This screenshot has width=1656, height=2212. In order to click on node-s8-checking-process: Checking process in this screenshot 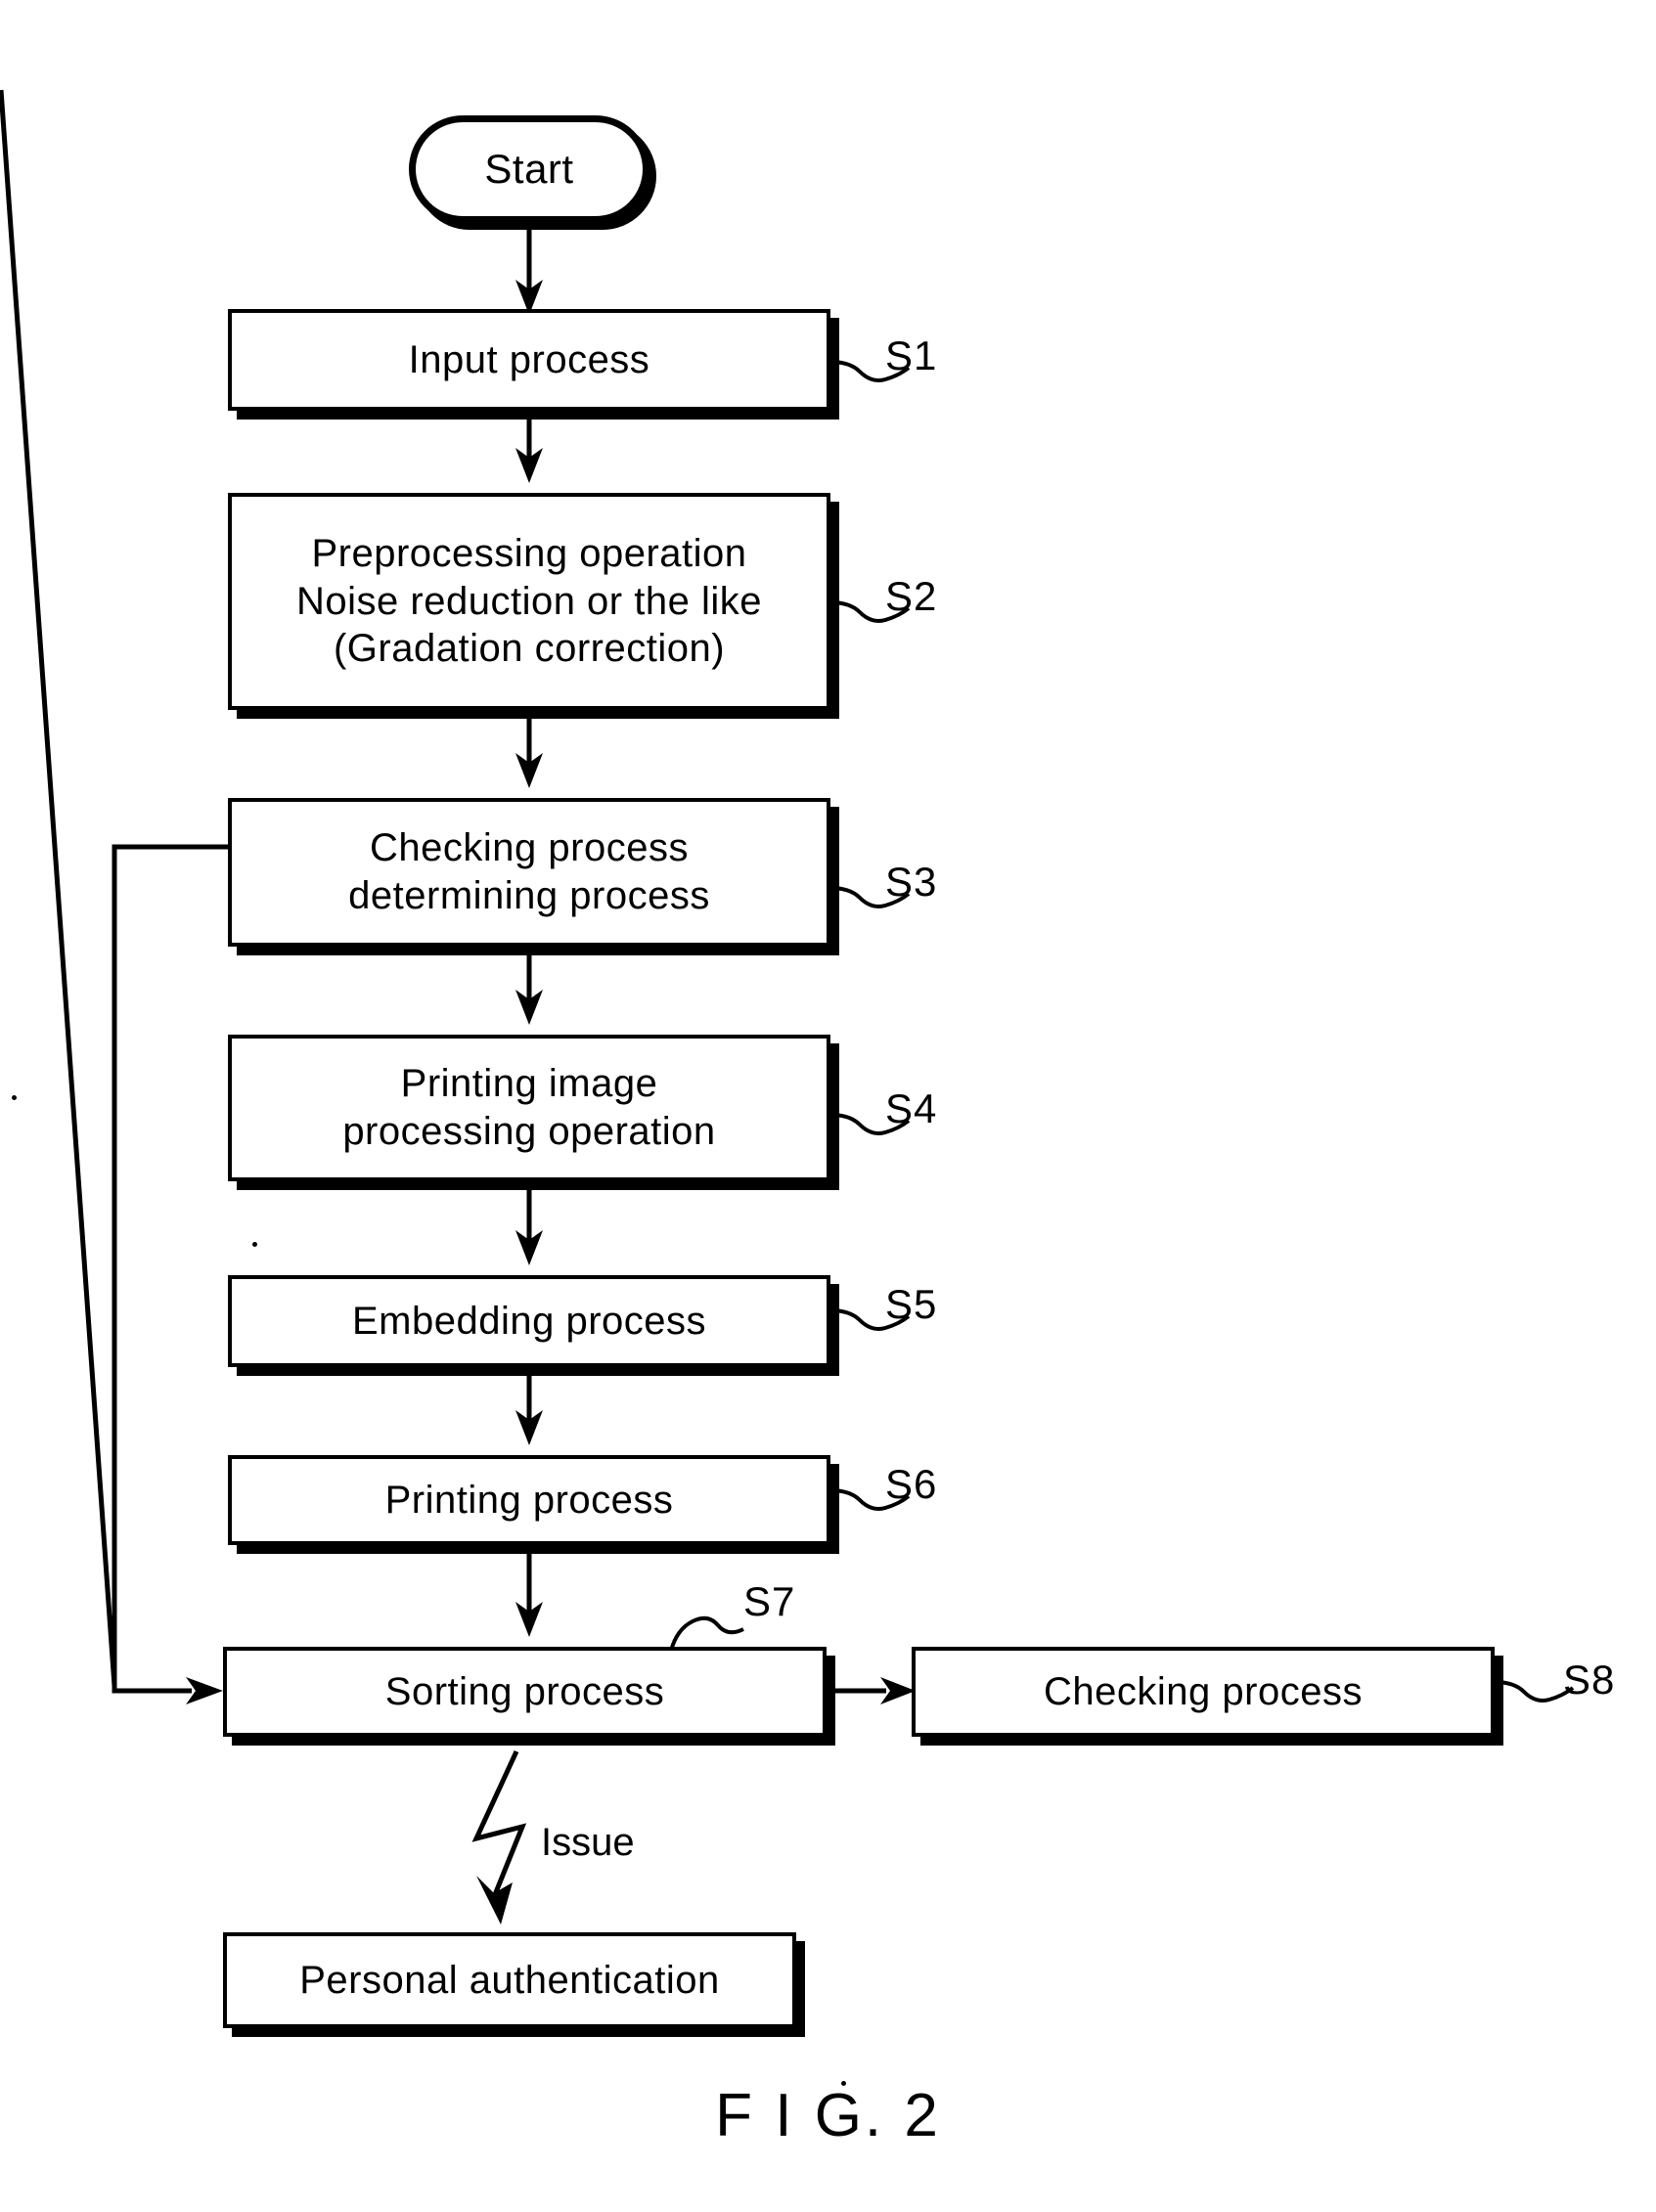, I will do `click(1203, 1692)`.